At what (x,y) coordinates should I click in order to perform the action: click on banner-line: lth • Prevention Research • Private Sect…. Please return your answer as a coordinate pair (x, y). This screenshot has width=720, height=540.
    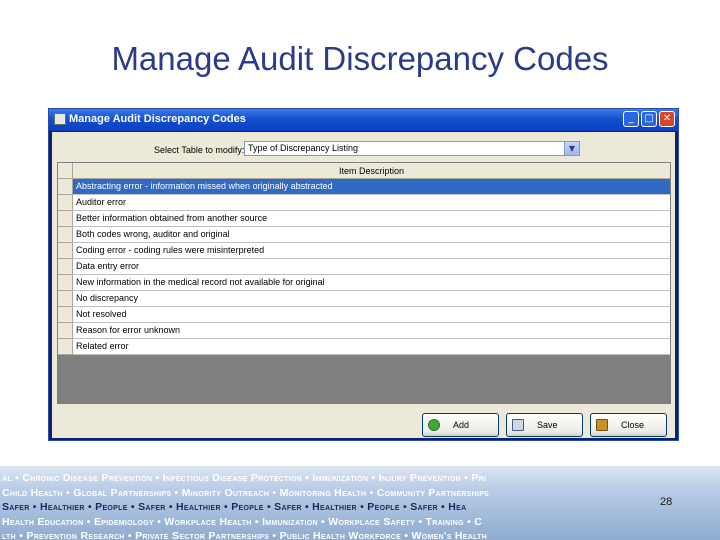
    Looking at the image, I should click on (245, 535).